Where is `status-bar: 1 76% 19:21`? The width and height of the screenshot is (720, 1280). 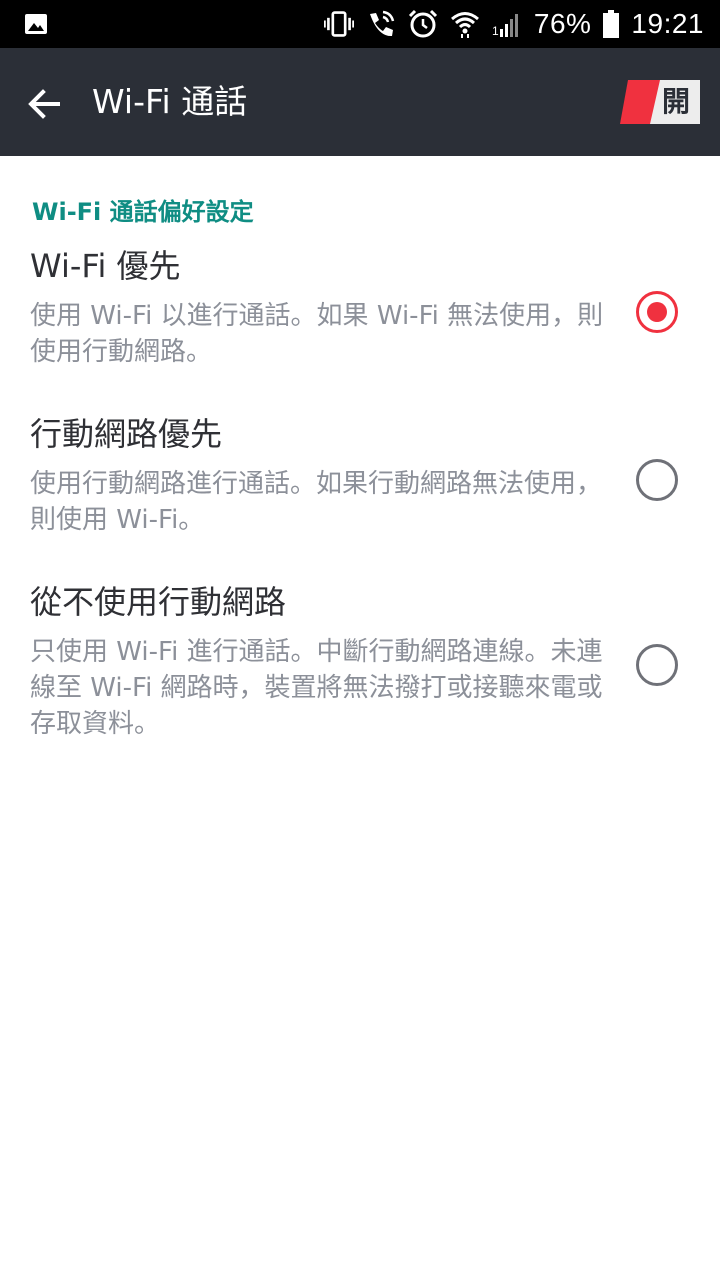 status-bar: 1 76% 19:21 is located at coordinates (360, 24).